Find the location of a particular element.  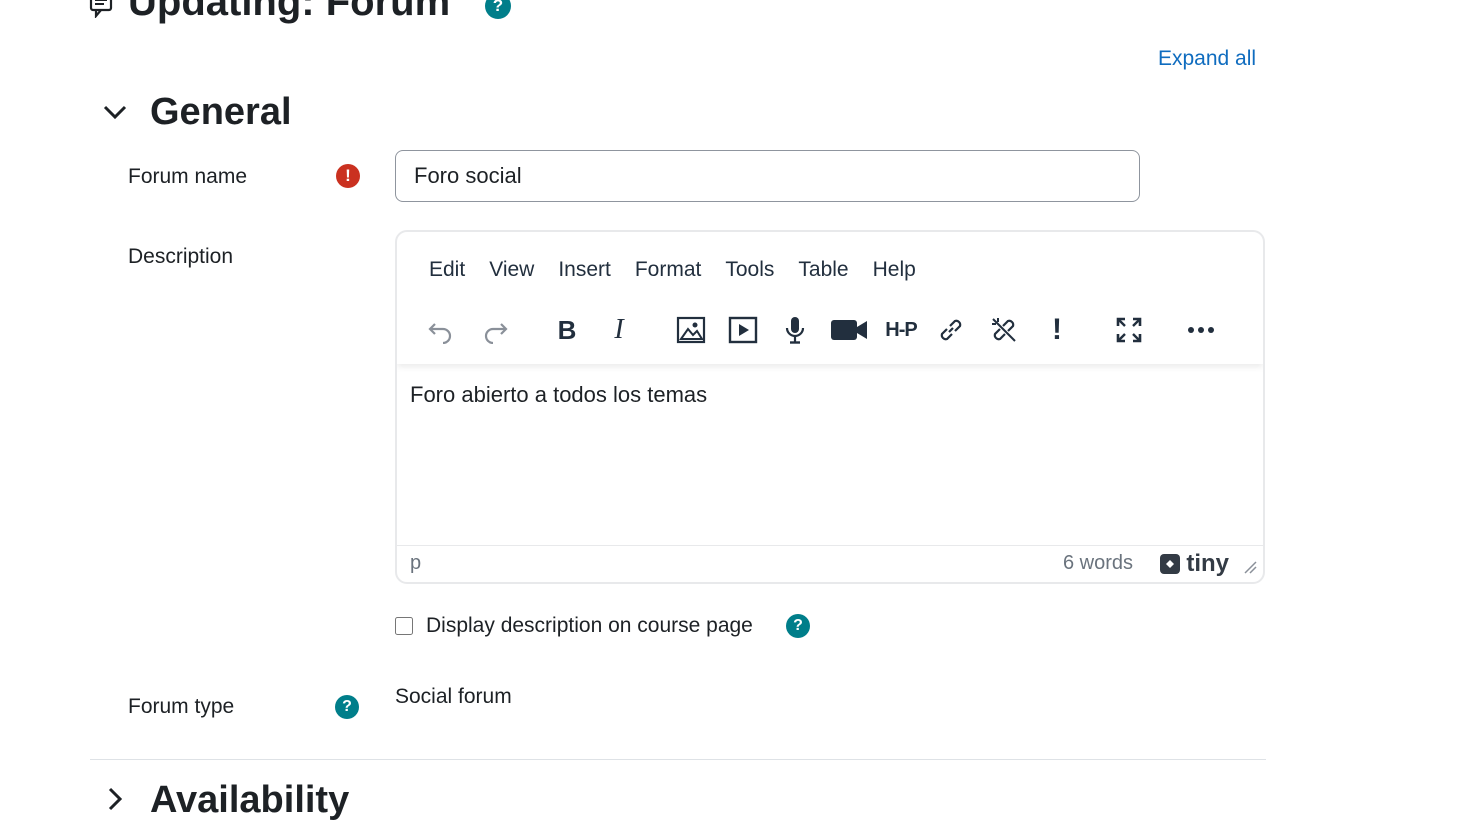

required-icon: ! is located at coordinates (348, 176).